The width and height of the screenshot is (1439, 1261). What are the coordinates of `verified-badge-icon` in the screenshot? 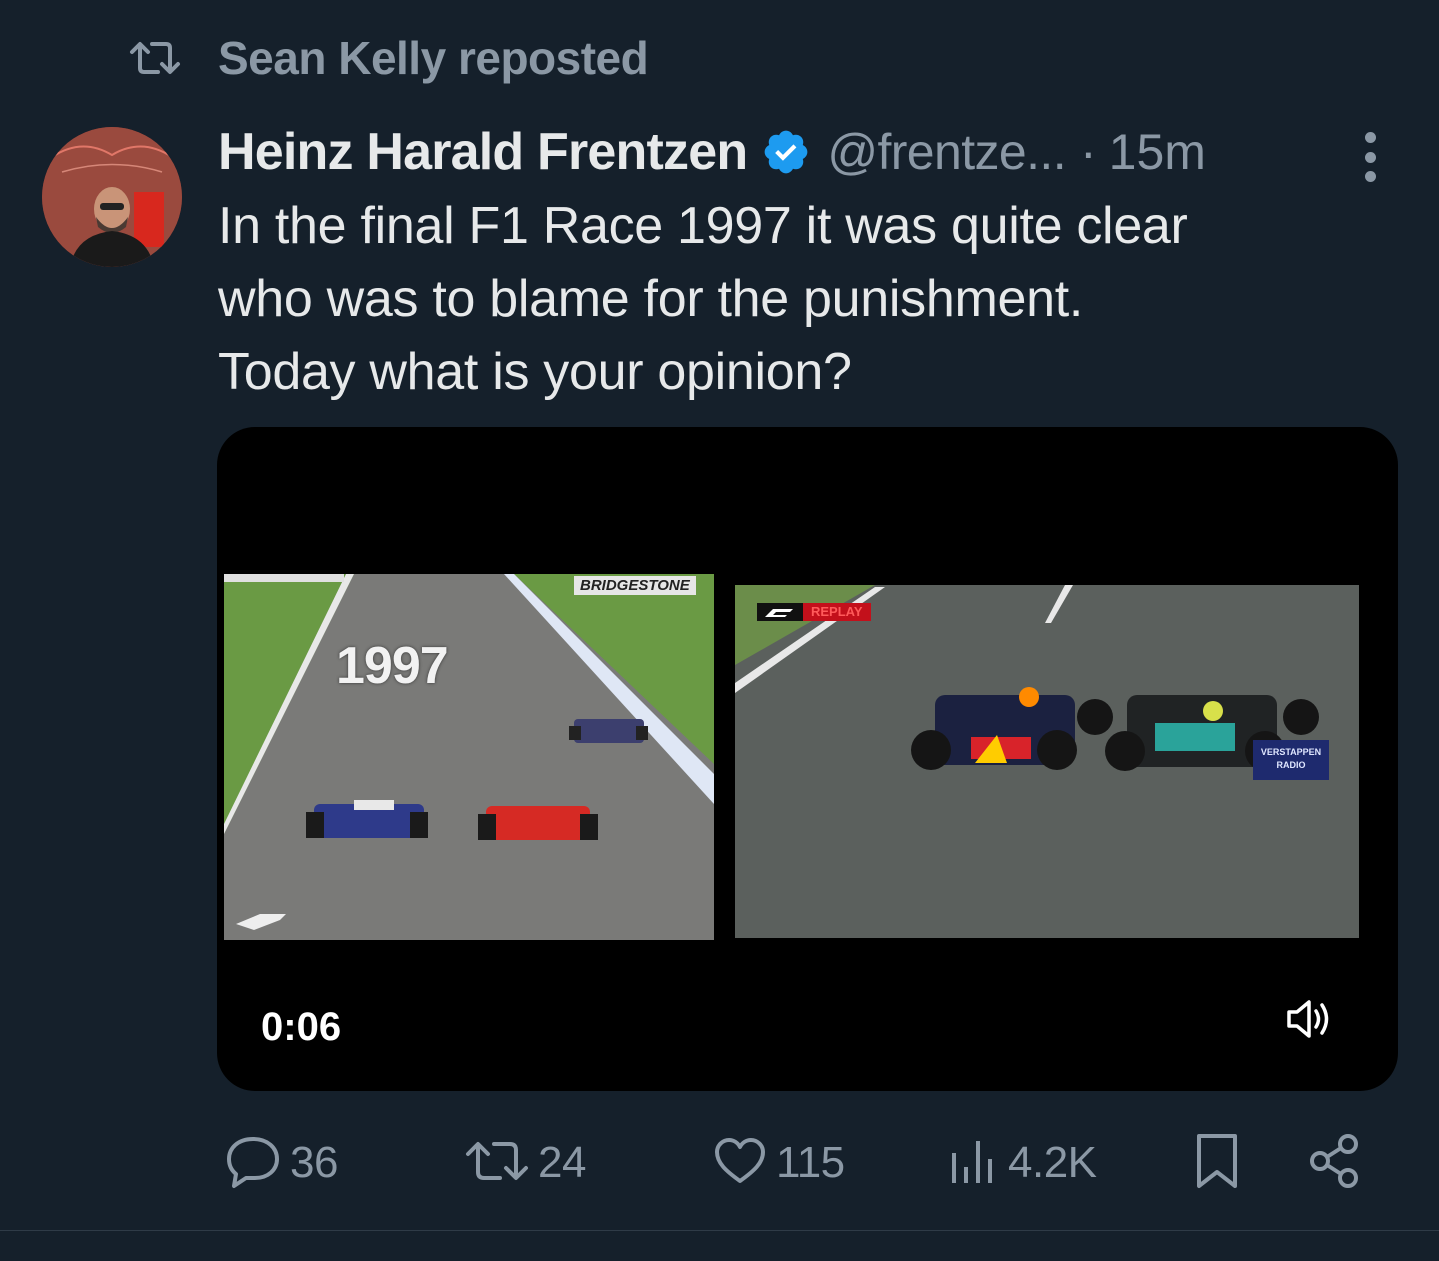 It's located at (786, 152).